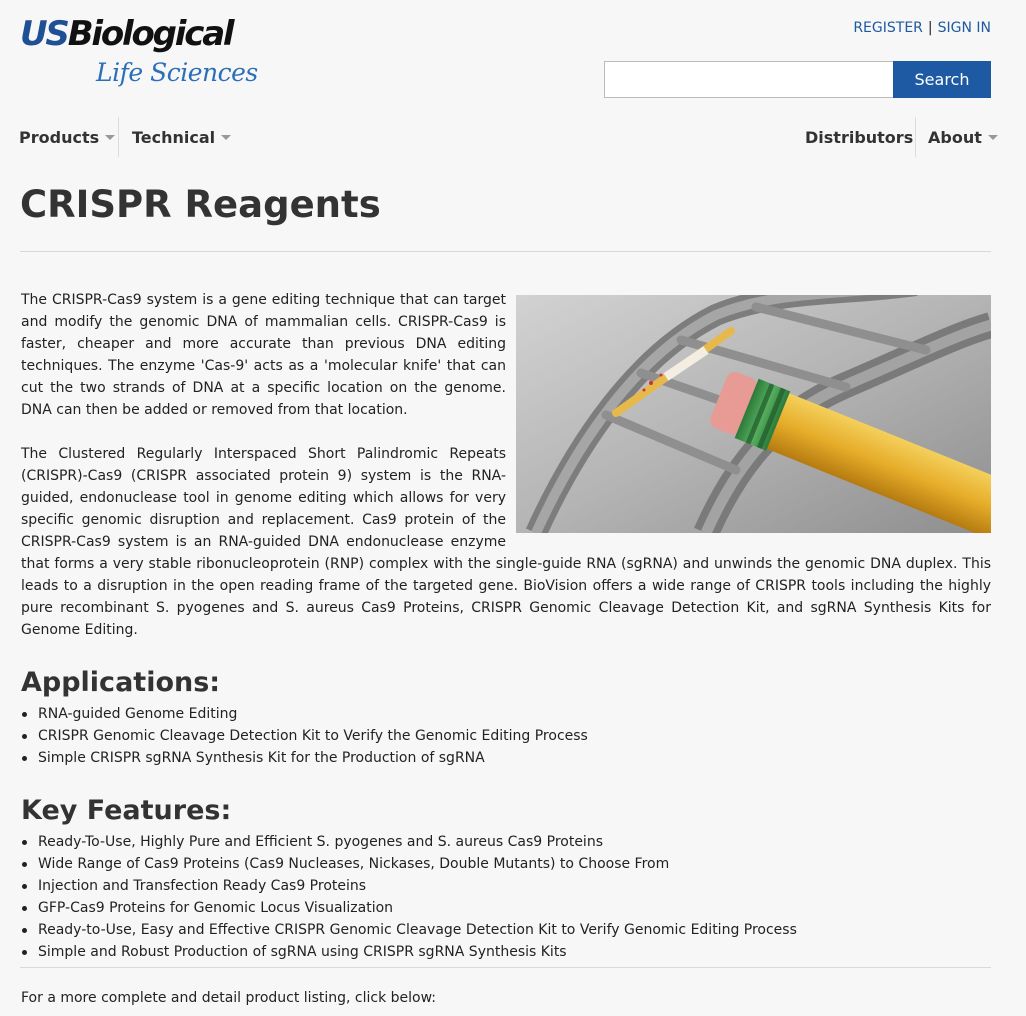 This screenshot has height=1016, width=1026. I want to click on nav-technical-label: Technical, so click(174, 137).